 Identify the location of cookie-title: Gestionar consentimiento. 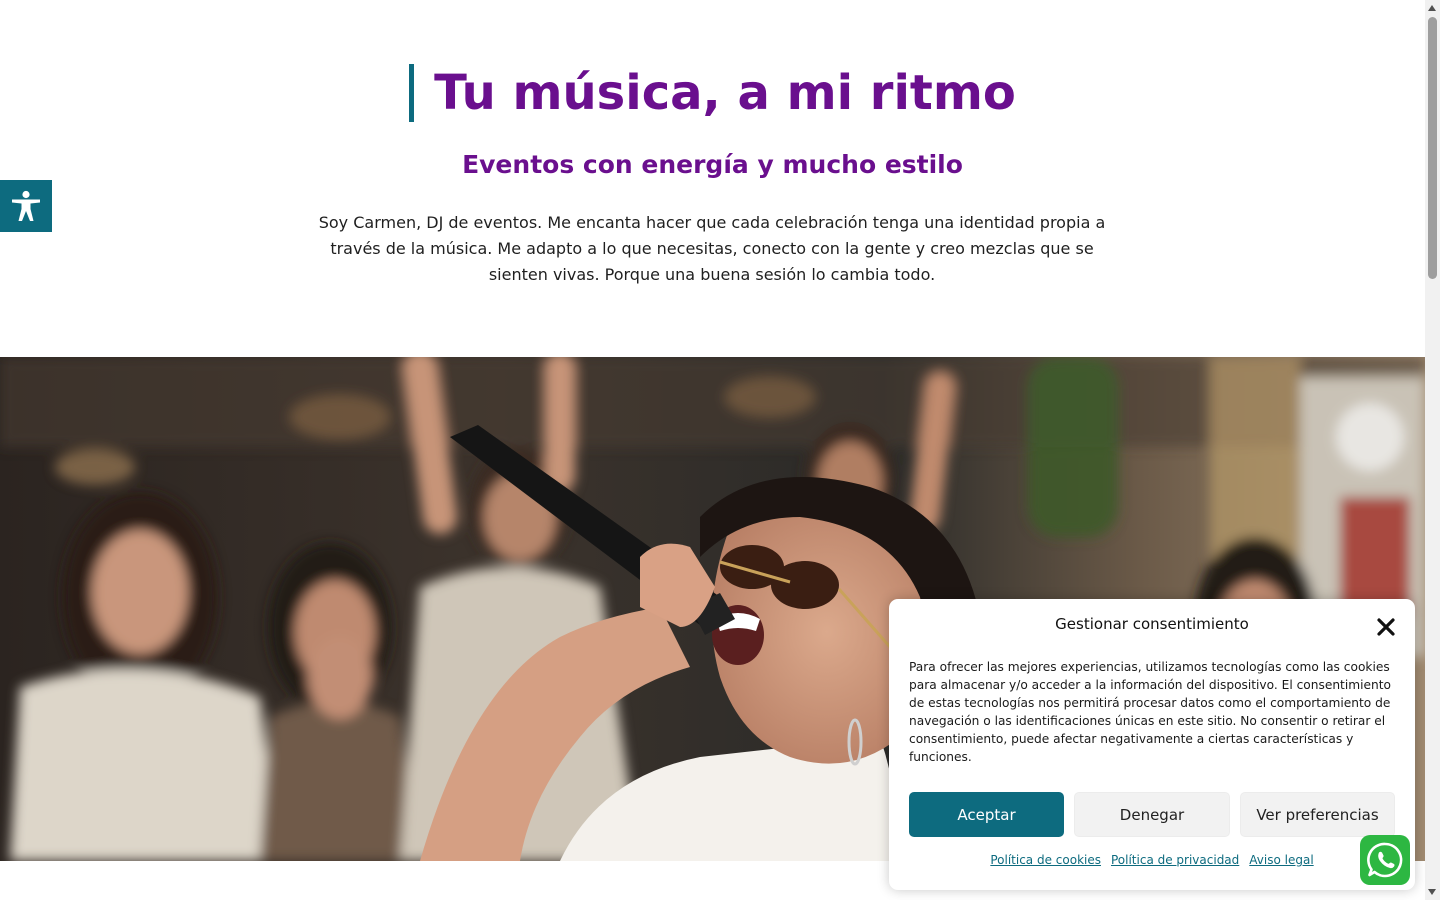
(1152, 624).